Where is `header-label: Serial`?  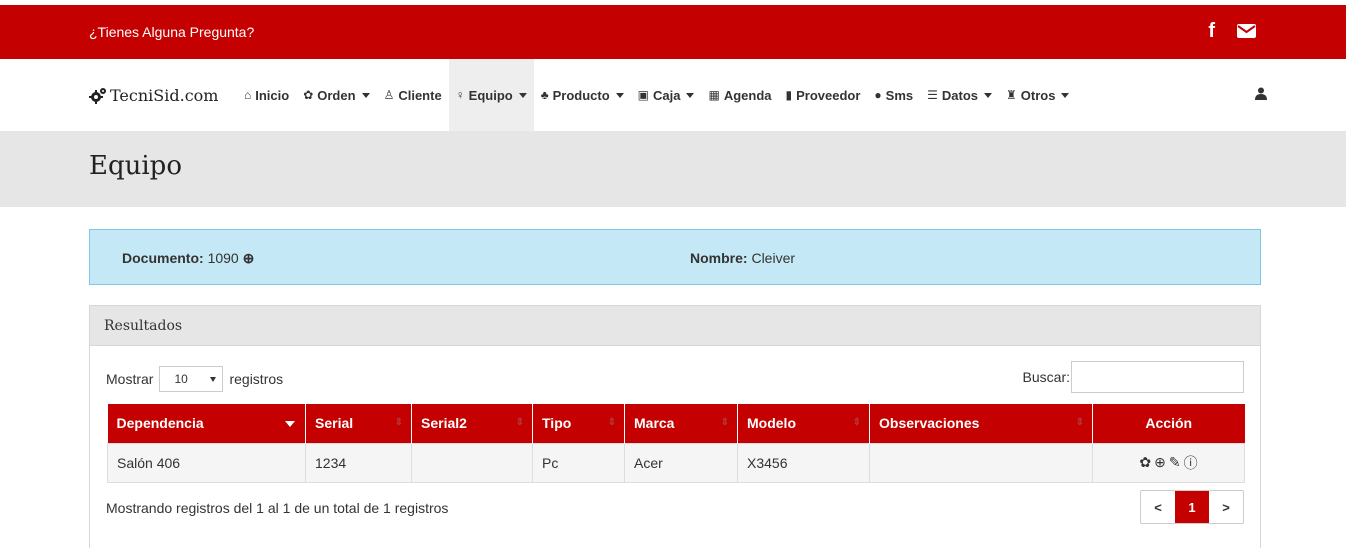 header-label: Serial is located at coordinates (334, 423).